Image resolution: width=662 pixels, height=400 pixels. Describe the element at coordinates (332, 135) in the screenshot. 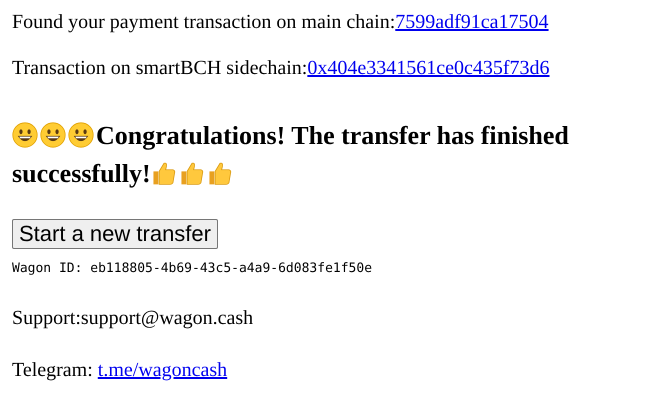

I see `success-heading: Congratulations! The transfer has finished` at that location.